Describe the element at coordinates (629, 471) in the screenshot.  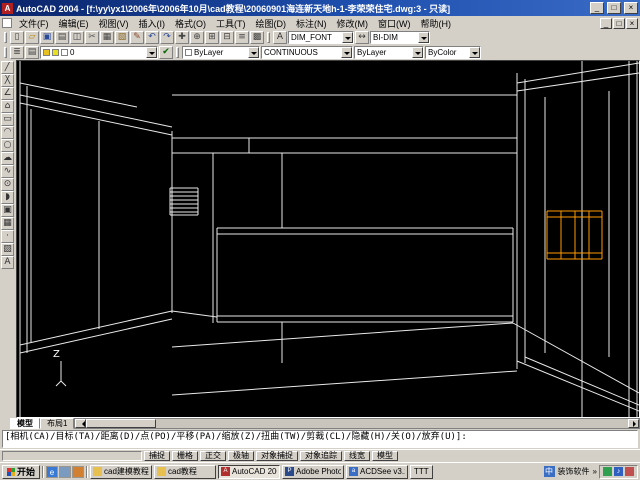
I see `network-tray-icon` at that location.